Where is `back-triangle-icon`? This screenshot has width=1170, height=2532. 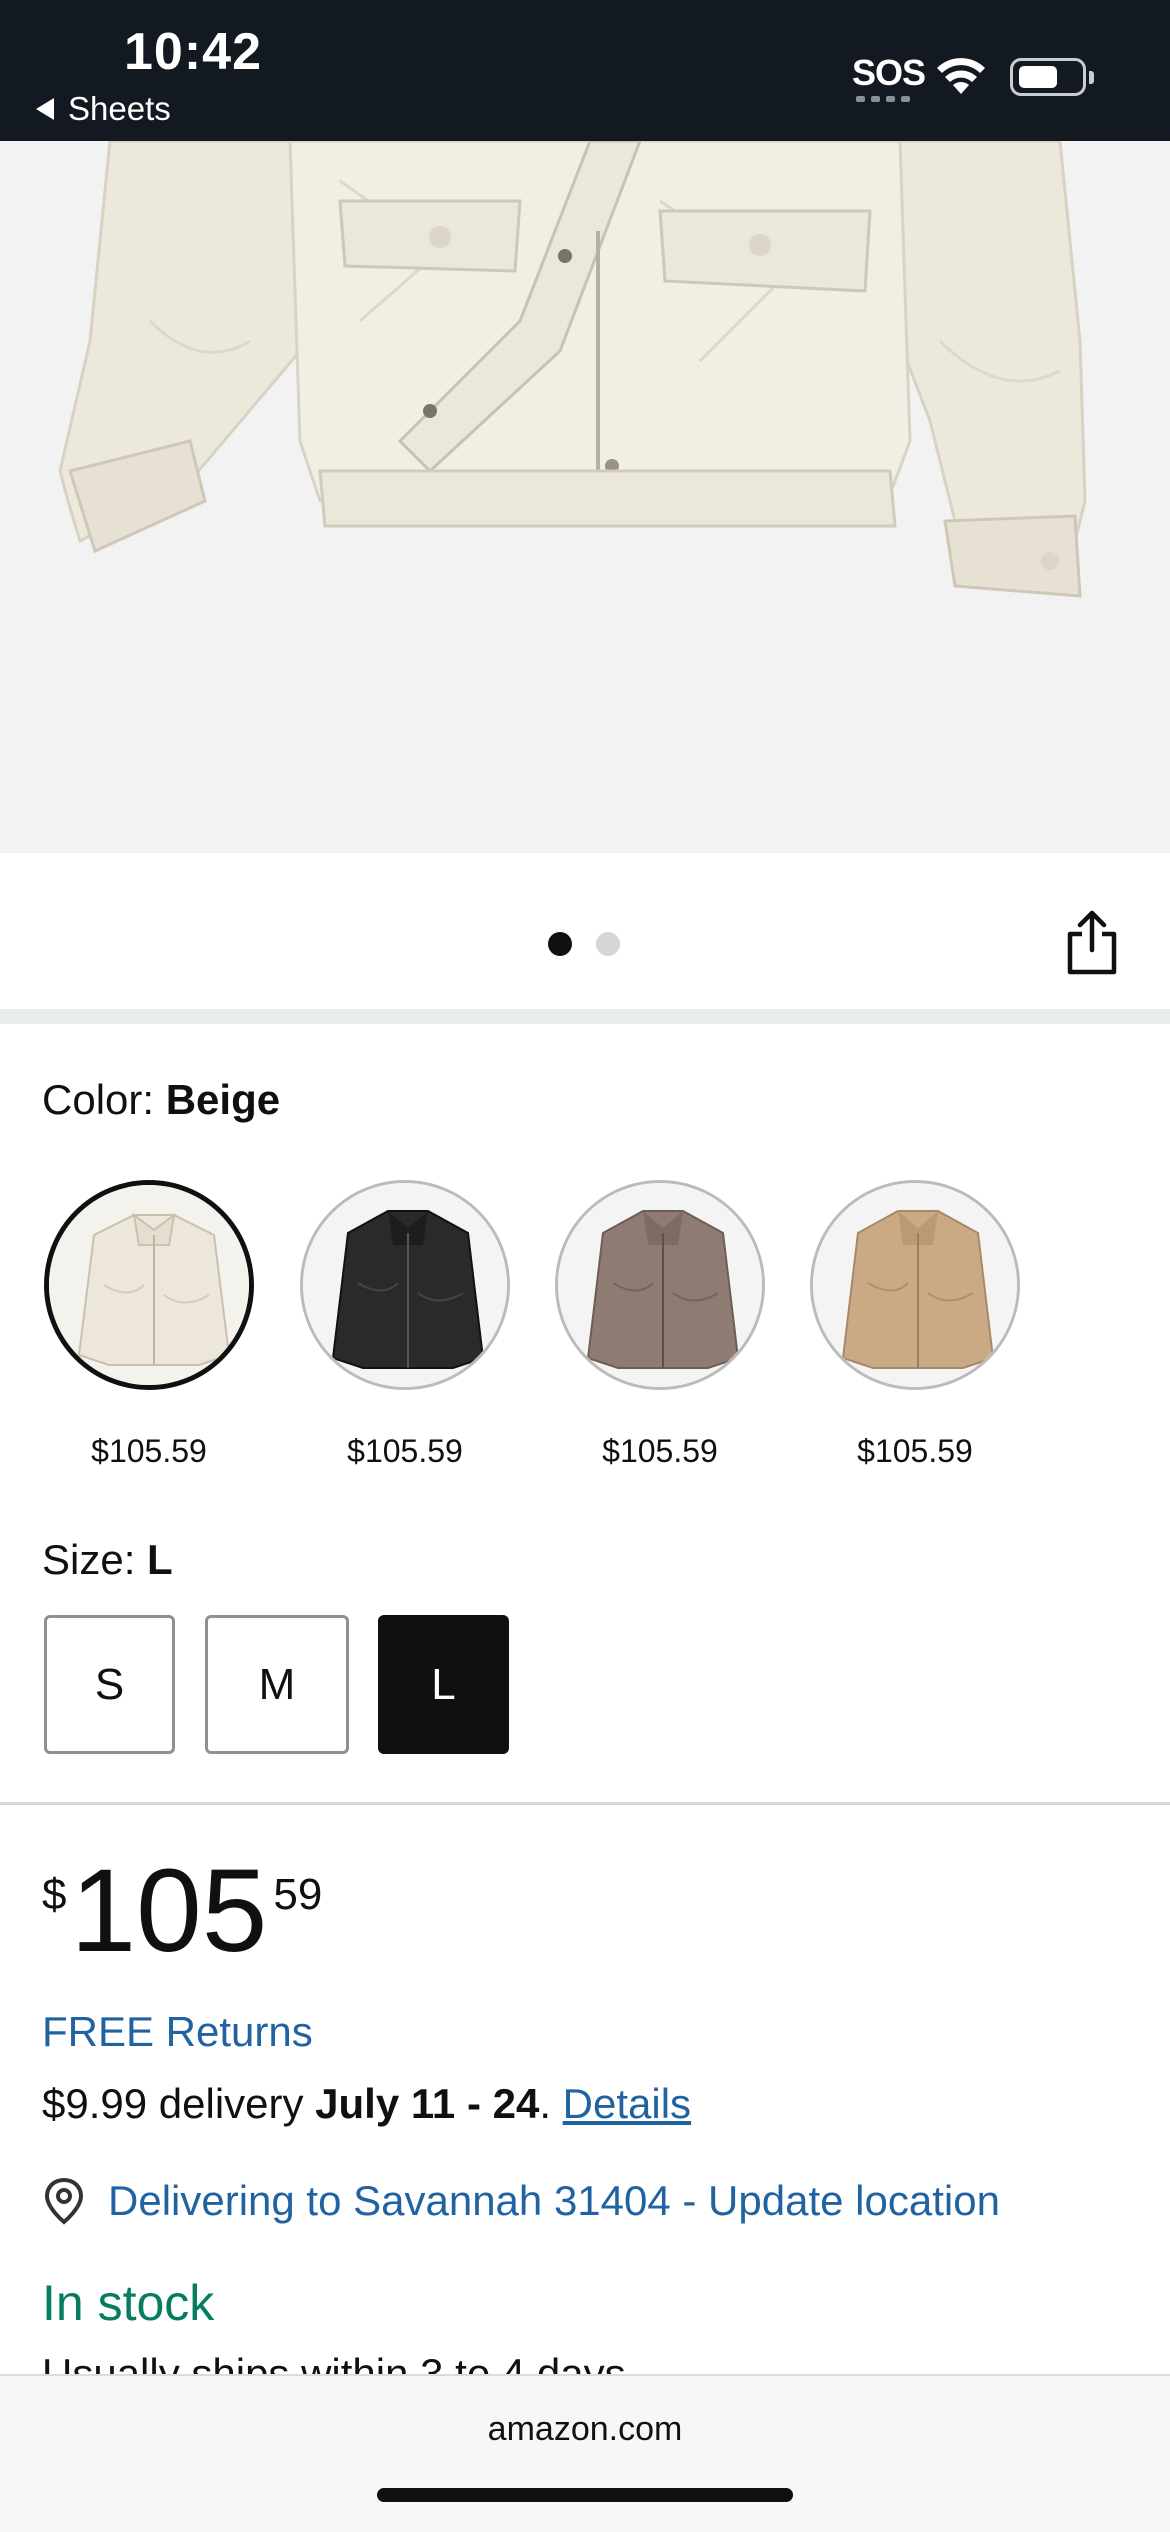 back-triangle-icon is located at coordinates (45, 109).